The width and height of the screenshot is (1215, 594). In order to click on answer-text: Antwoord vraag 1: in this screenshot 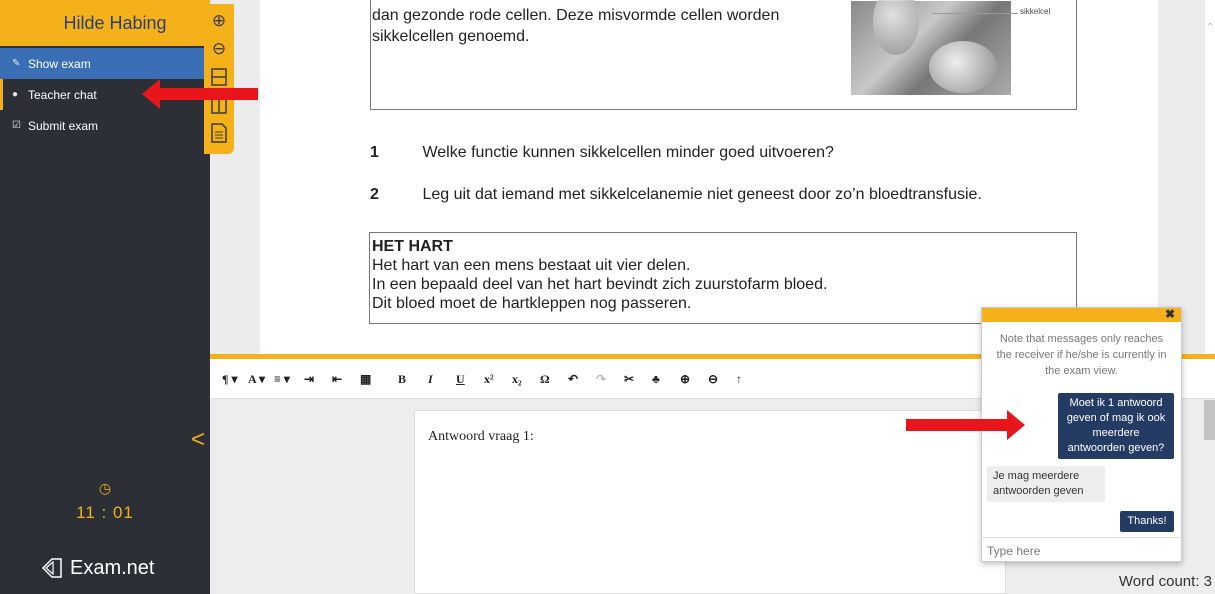, I will do `click(481, 437)`.